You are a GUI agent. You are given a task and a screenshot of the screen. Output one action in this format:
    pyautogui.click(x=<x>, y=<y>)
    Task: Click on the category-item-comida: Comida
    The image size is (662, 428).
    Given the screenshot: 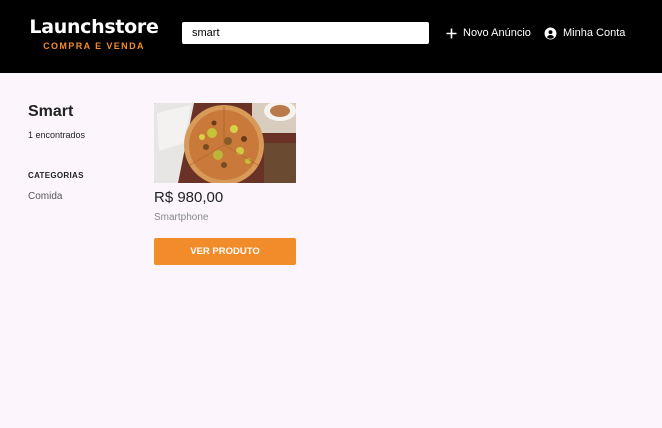 What is the action you would take?
    pyautogui.click(x=83, y=196)
    